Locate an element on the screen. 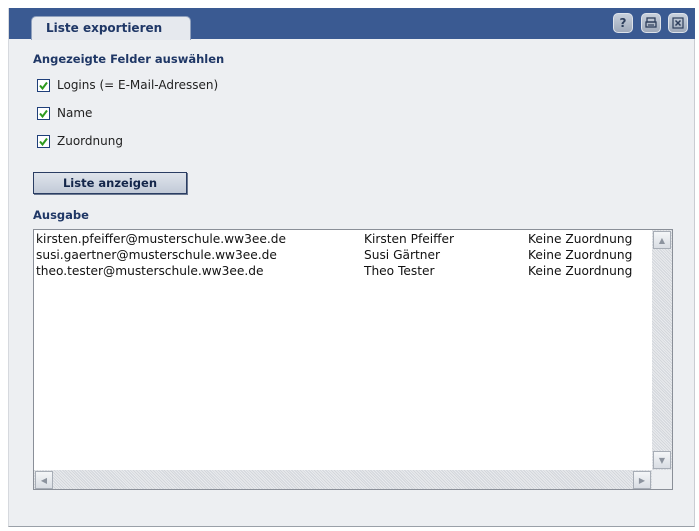 The width and height of the screenshot is (699, 531). close-button is located at coordinates (678, 23).